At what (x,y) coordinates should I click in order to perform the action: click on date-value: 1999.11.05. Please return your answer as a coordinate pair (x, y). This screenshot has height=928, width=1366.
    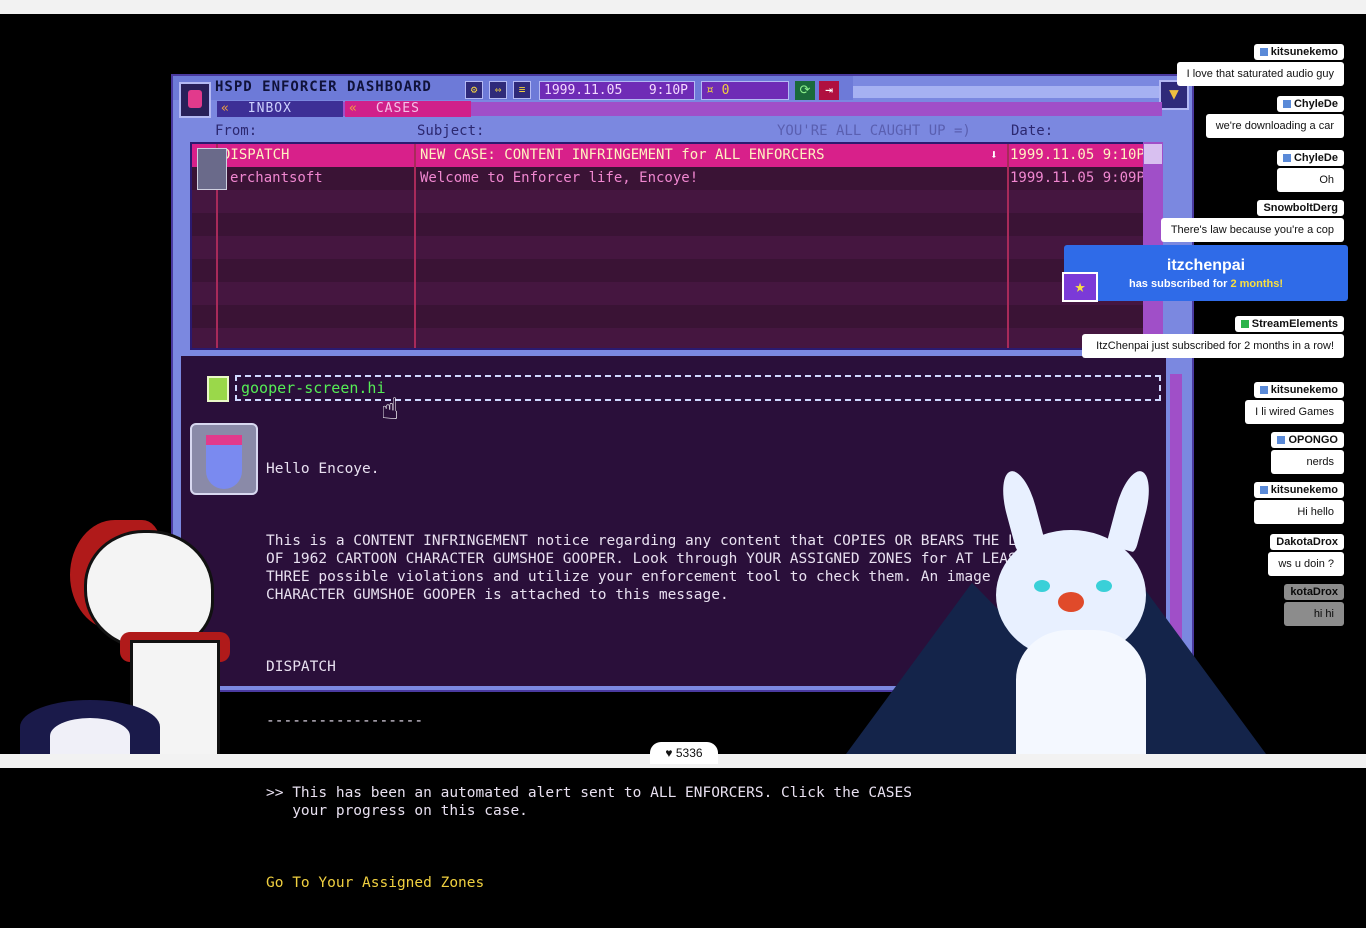
    Looking at the image, I should click on (583, 90).